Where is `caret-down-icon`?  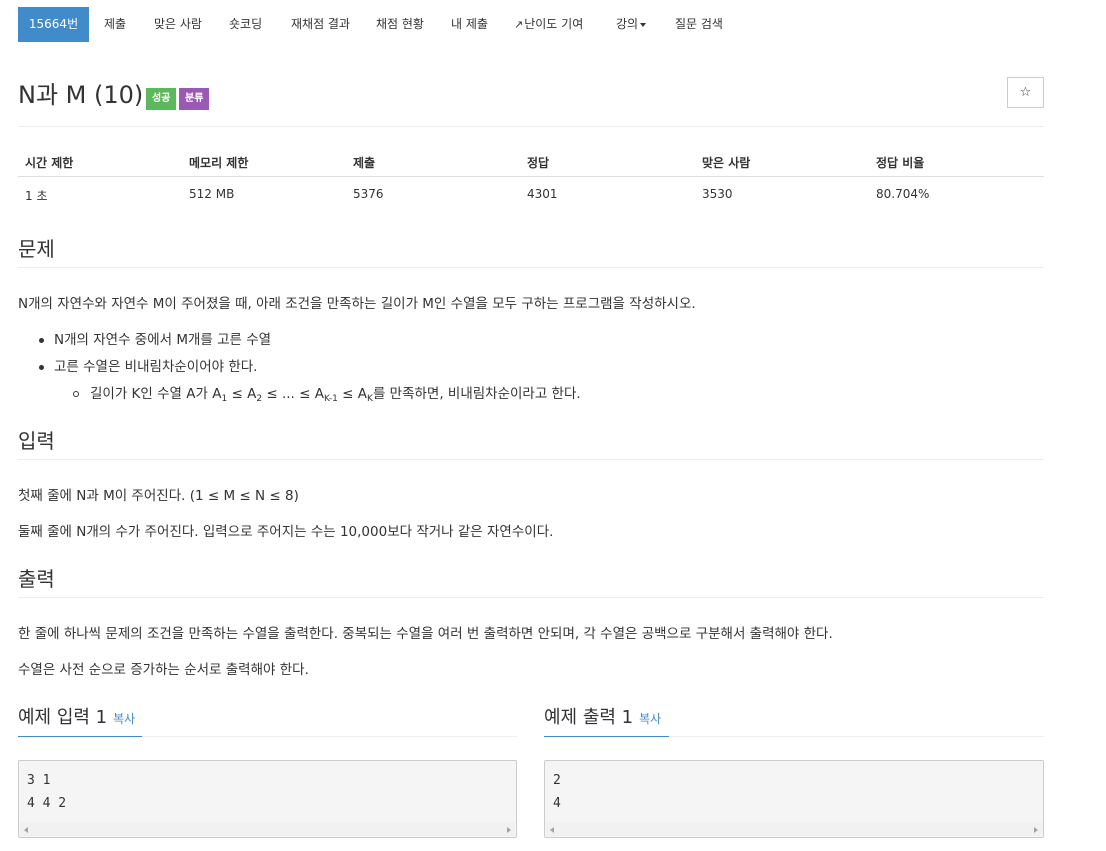 caret-down-icon is located at coordinates (643, 24).